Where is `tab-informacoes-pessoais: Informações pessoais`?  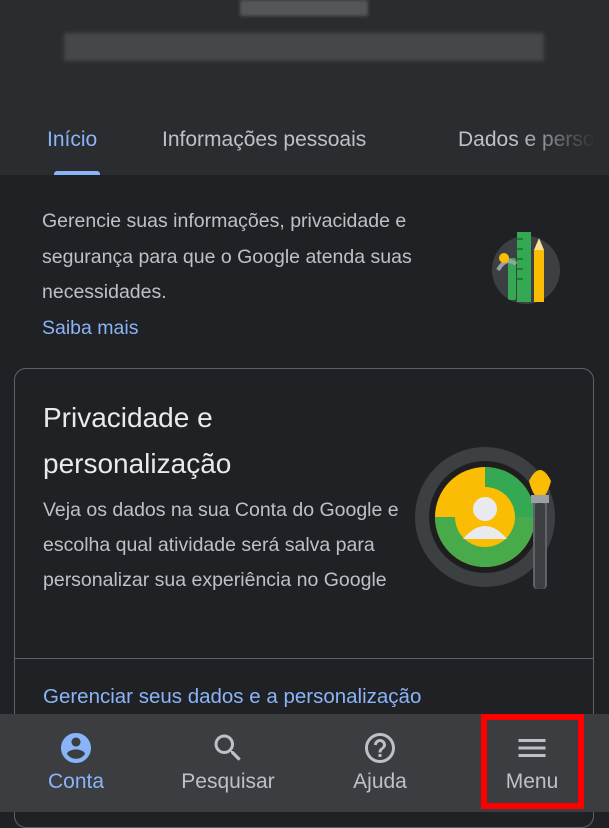
tab-informacoes-pessoais: Informações pessoais is located at coordinates (264, 140).